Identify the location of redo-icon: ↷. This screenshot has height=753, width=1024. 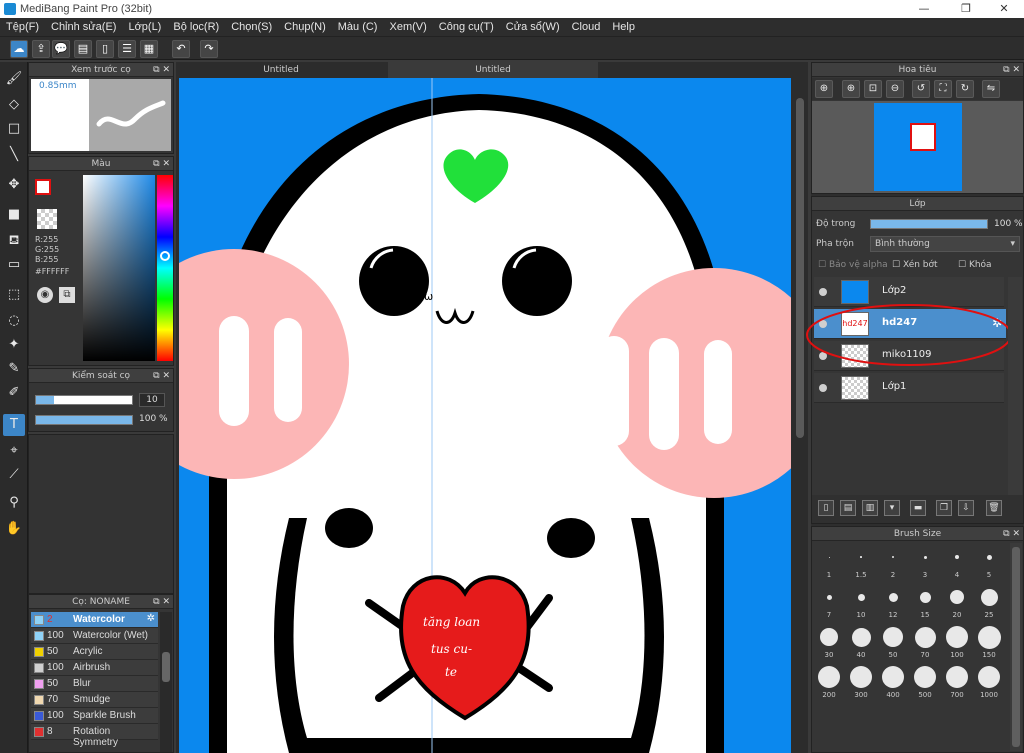
(209, 49).